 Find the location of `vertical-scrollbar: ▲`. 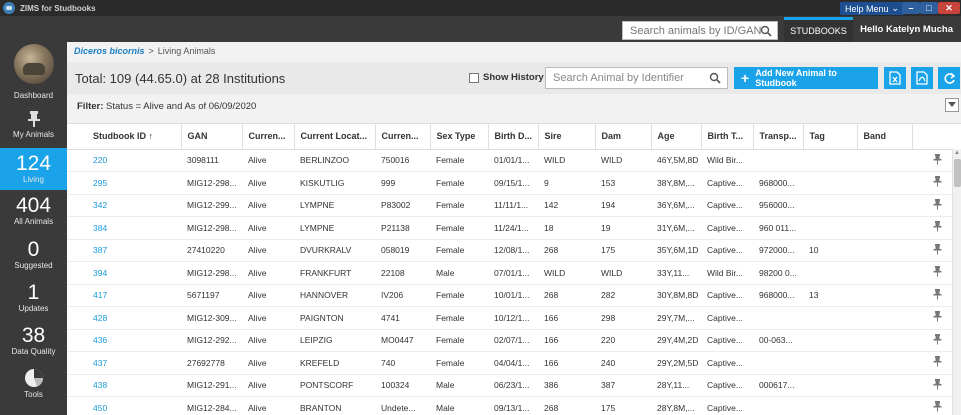

vertical-scrollbar: ▲ is located at coordinates (956, 282).